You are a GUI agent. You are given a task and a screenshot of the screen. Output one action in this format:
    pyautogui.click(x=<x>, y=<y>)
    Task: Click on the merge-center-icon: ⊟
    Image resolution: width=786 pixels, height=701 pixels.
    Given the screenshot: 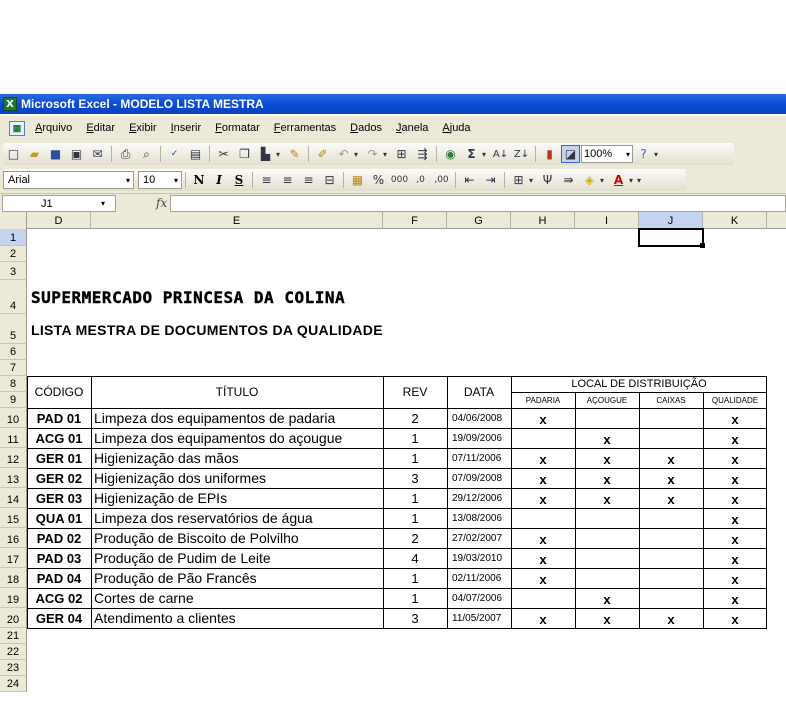 What is the action you would take?
    pyautogui.click(x=329, y=180)
    